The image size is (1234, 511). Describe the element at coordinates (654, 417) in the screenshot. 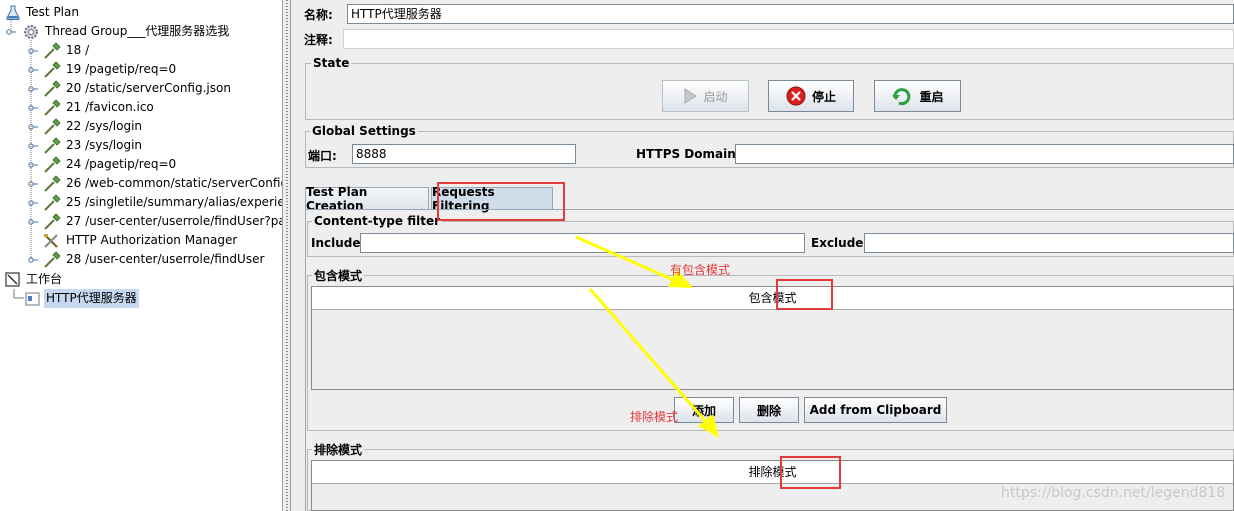

I see `annotation-exclude-note: 排除模式` at that location.